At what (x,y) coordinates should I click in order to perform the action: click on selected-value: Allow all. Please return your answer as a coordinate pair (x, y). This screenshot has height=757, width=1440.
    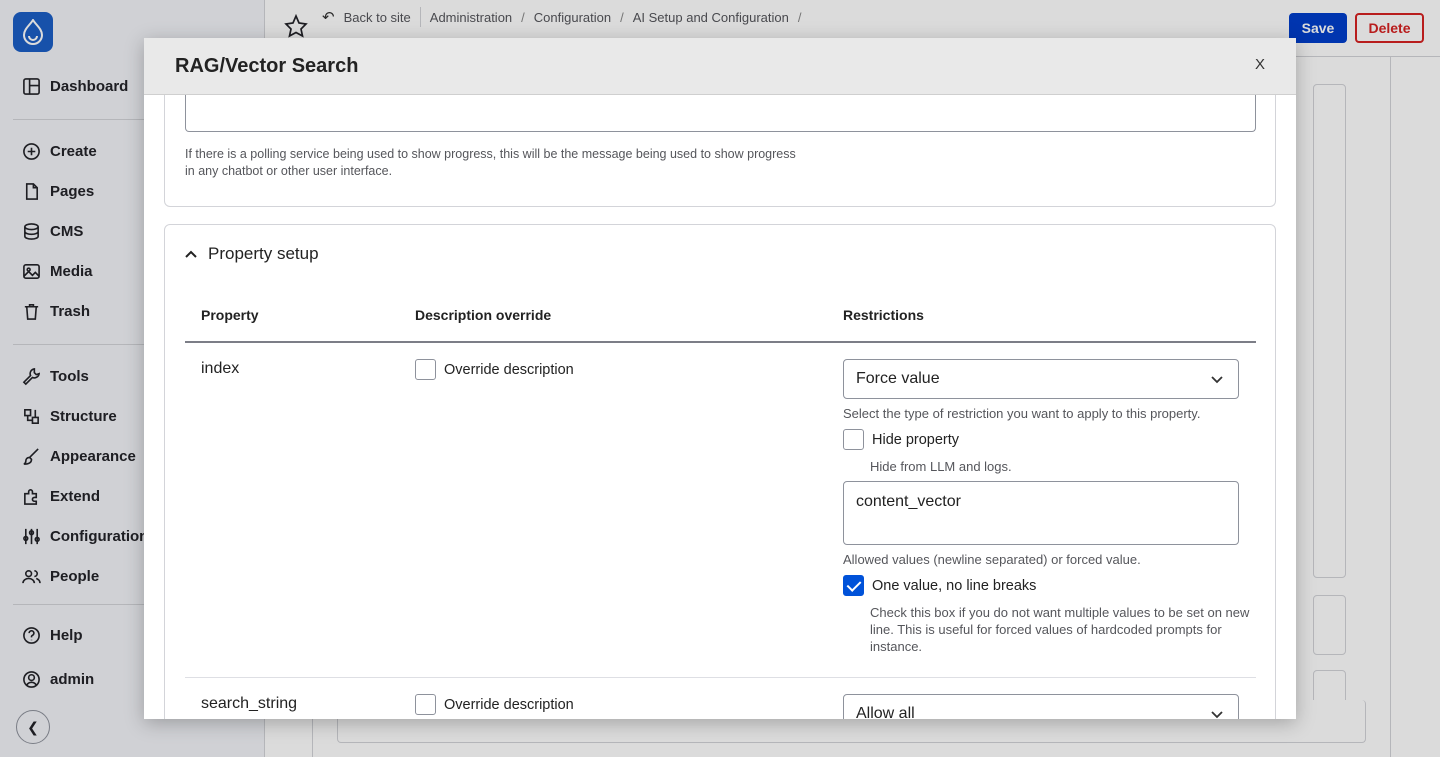
    Looking at the image, I should click on (885, 712).